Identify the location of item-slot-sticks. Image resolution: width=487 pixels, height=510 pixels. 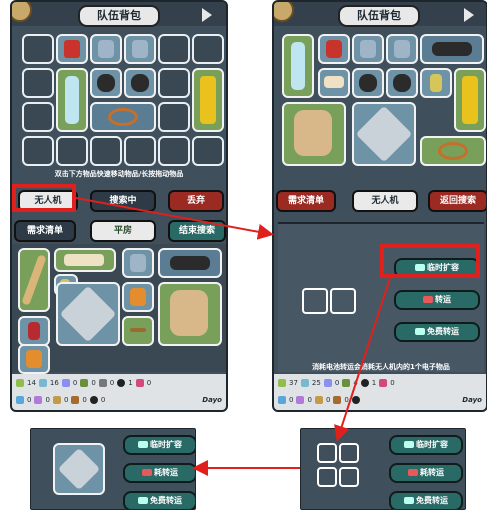
(138, 331).